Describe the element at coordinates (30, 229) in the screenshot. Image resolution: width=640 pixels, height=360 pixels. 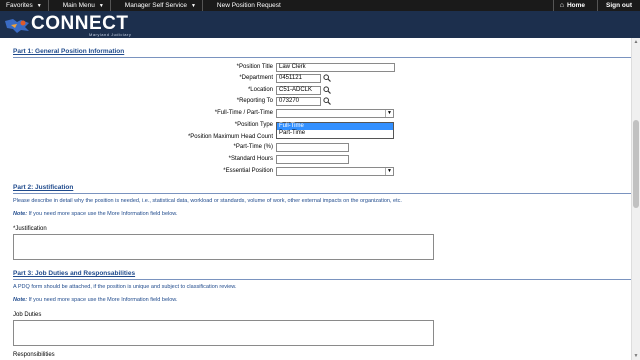
I see `justification-label: *Justification` at that location.